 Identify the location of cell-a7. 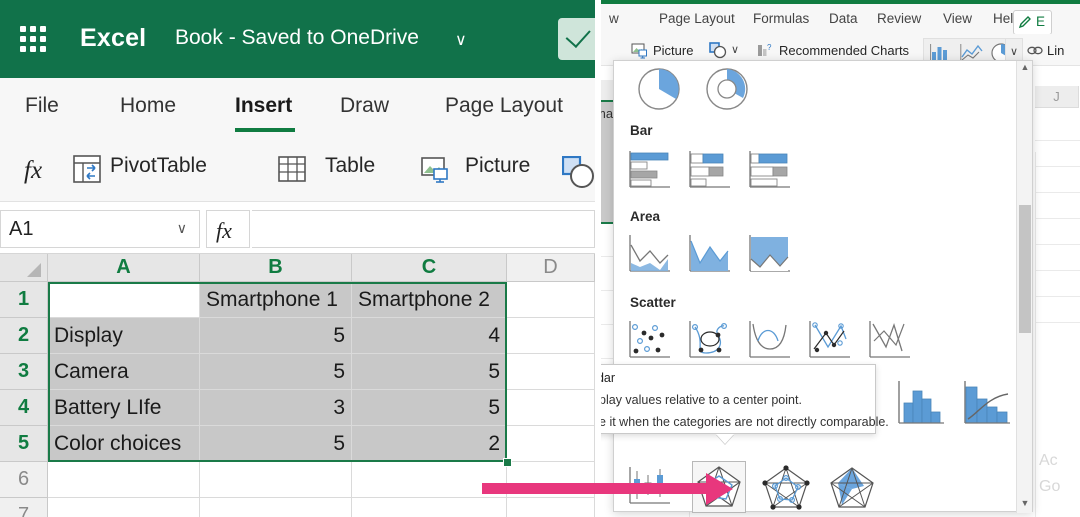
(124, 507).